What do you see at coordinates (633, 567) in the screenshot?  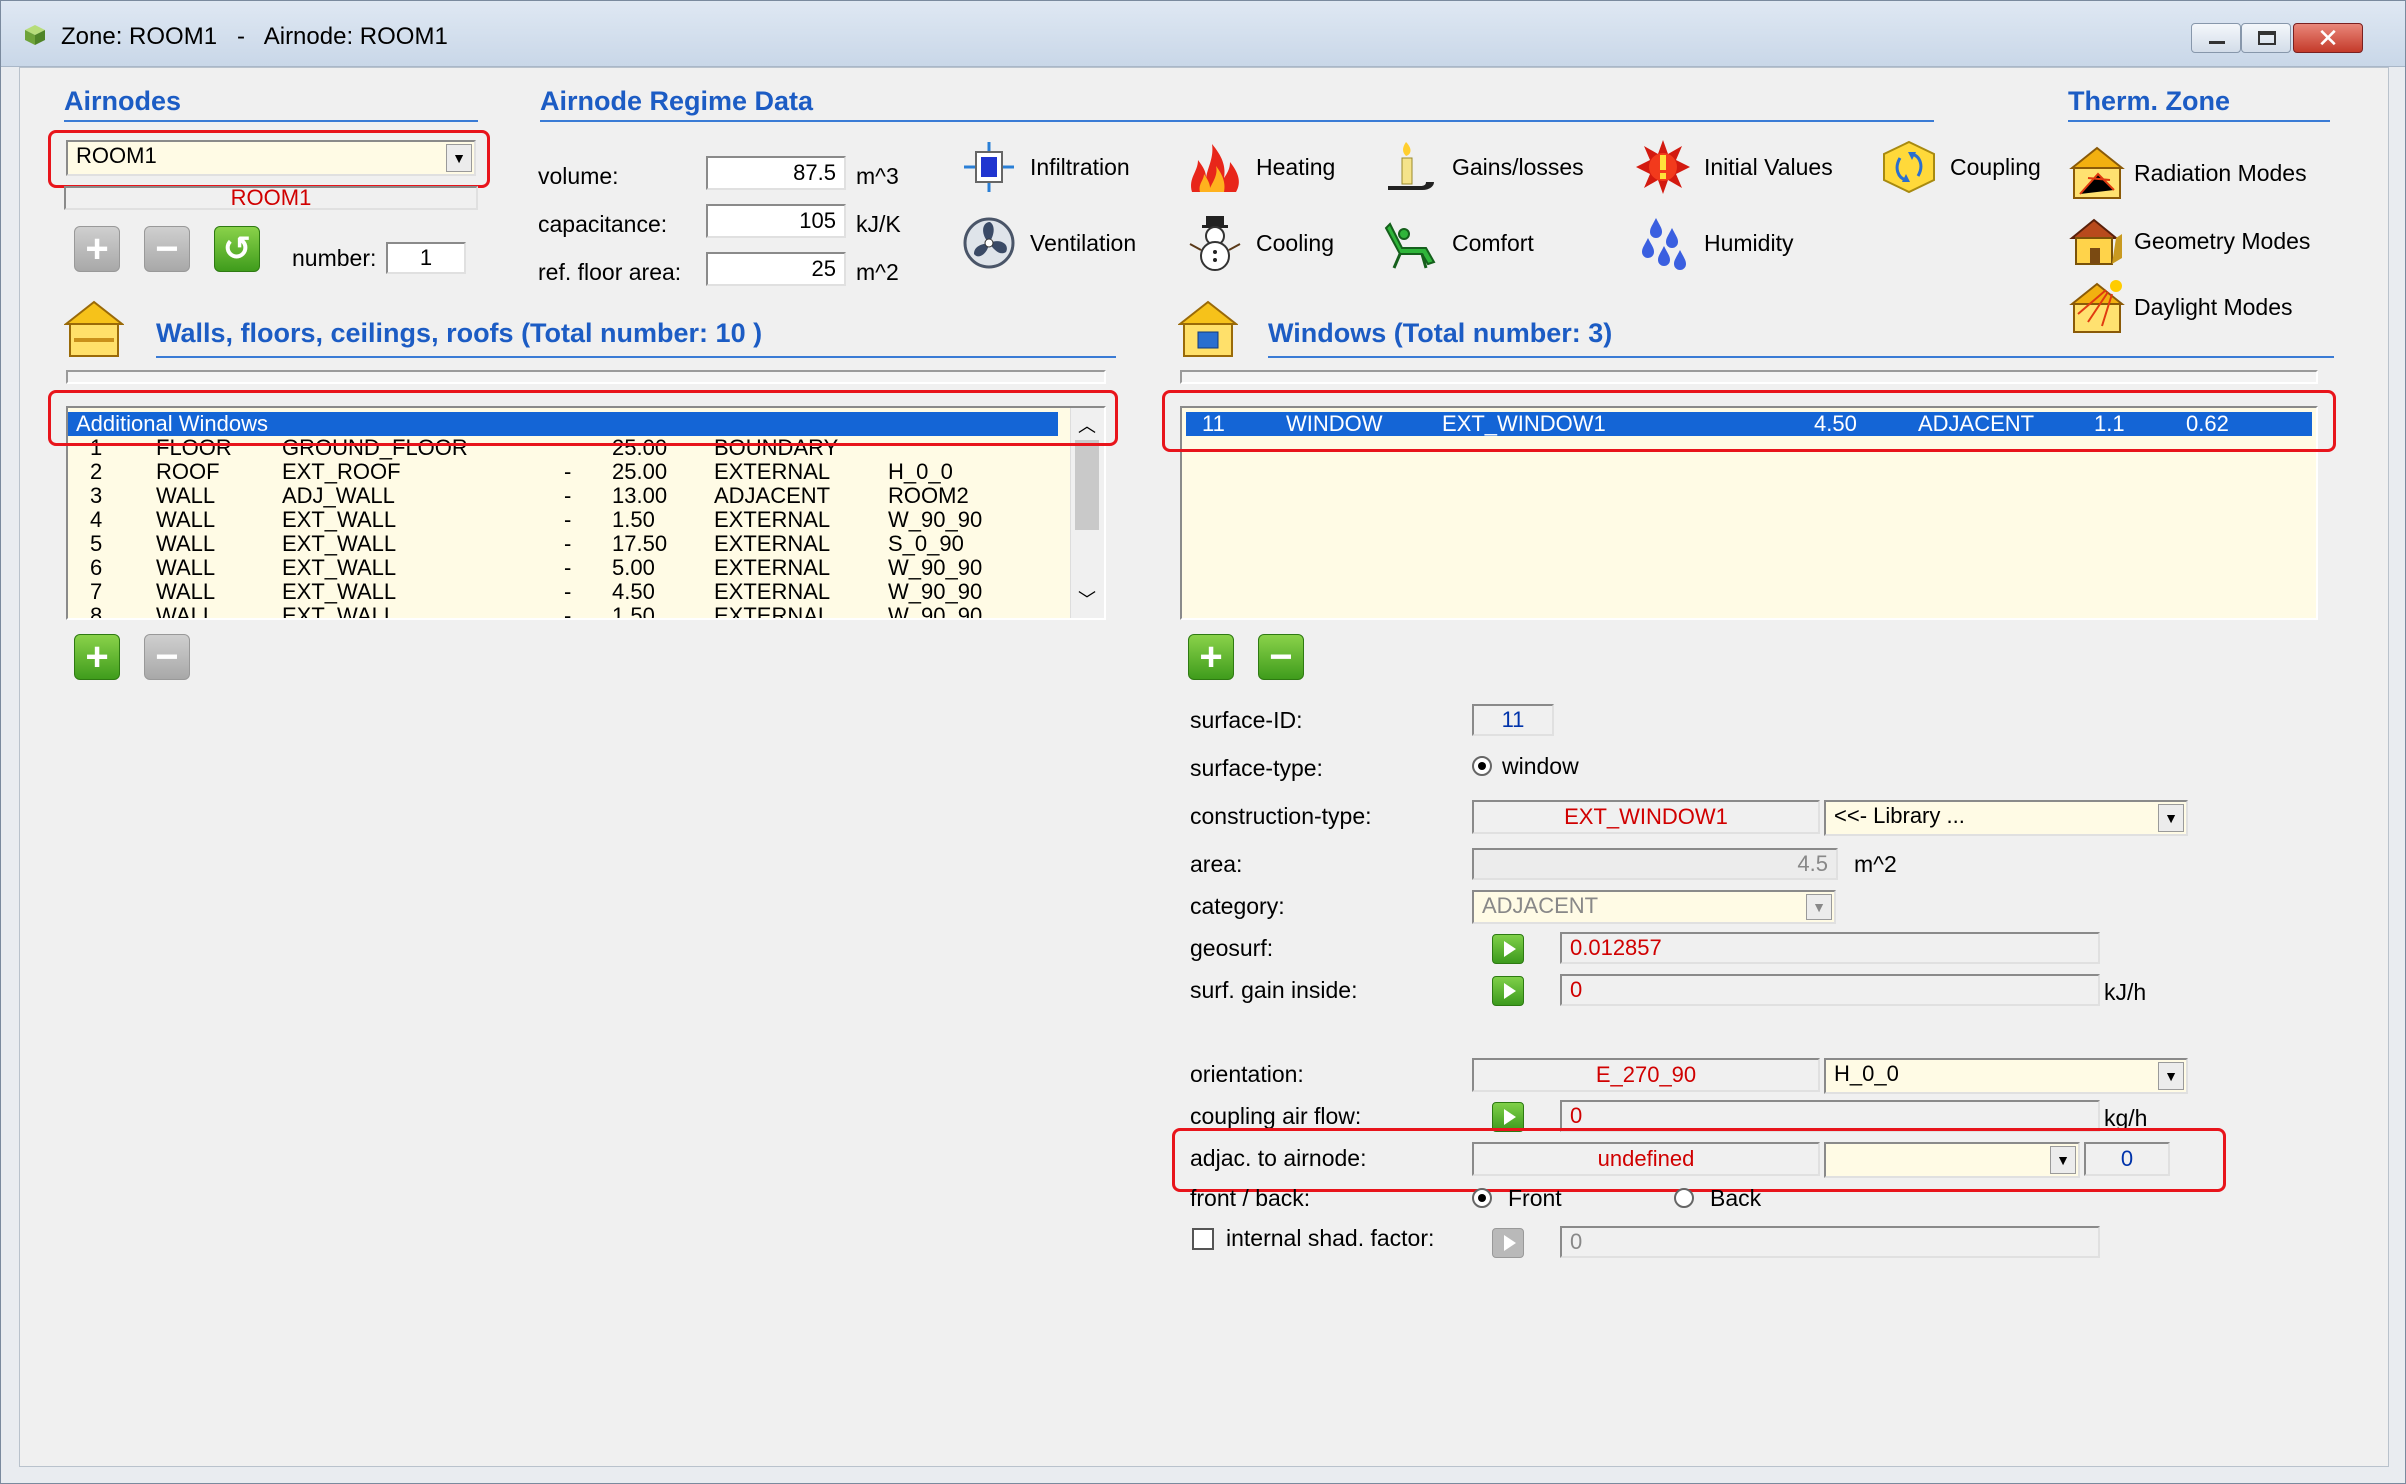 I see `table-cell: 5.00` at bounding box center [633, 567].